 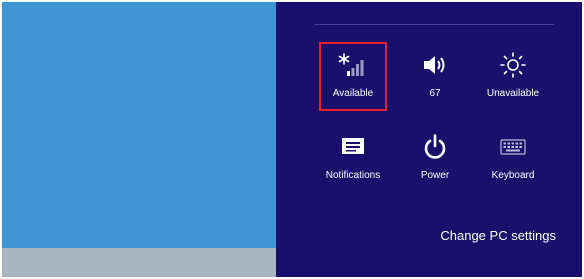 I want to click on brightness-icon, so click(x=513, y=65).